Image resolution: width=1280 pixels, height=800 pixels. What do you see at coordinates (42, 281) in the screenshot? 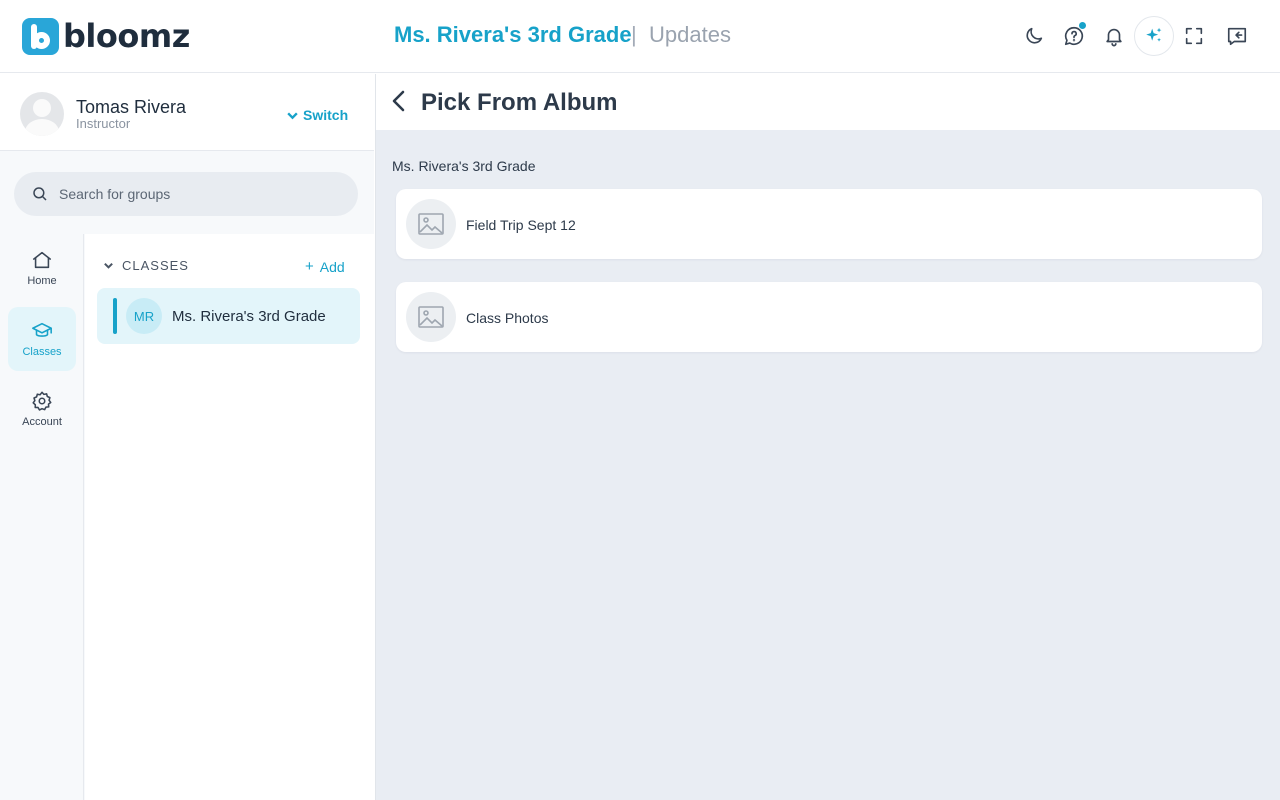
I see `nav-home-label: Home` at bounding box center [42, 281].